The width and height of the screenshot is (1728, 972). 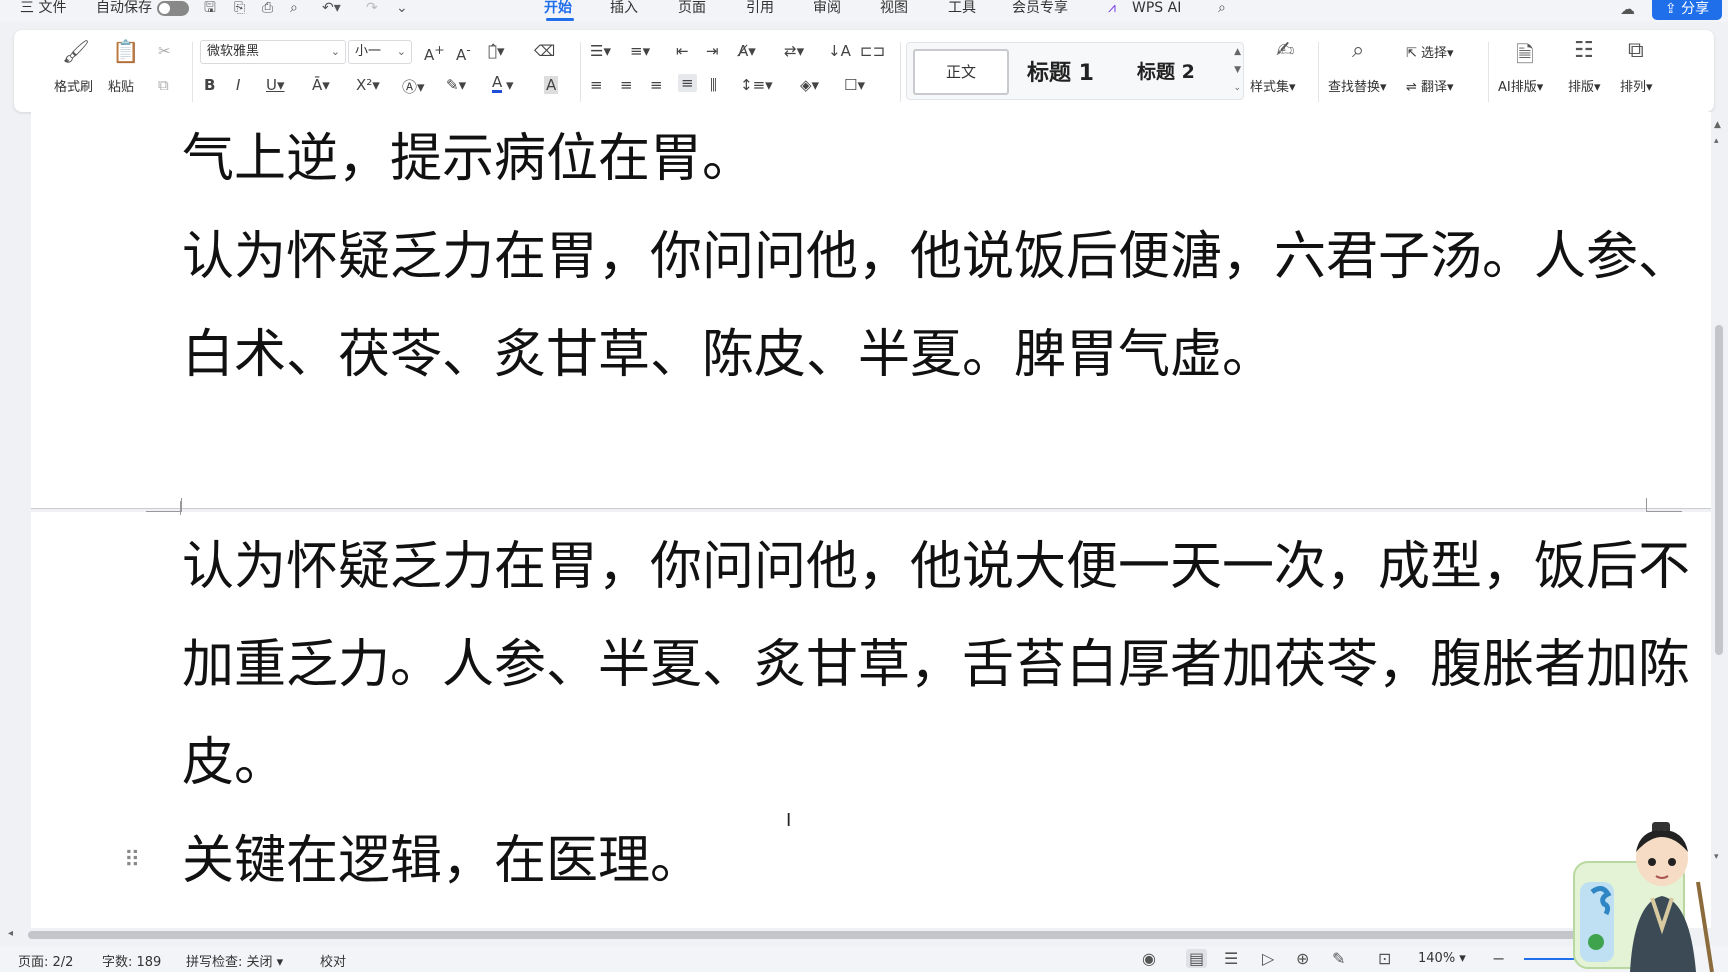 What do you see at coordinates (1338, 958) in the screenshot?
I see `pen-icon: ✎` at bounding box center [1338, 958].